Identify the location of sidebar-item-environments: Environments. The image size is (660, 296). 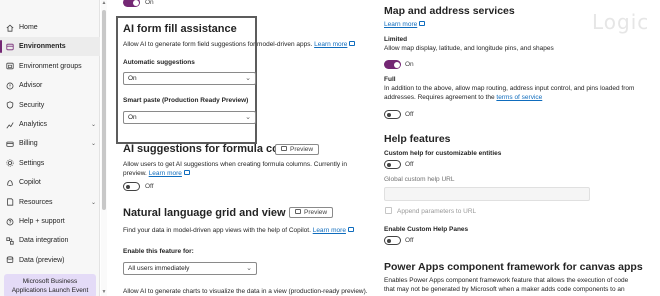
(50, 47).